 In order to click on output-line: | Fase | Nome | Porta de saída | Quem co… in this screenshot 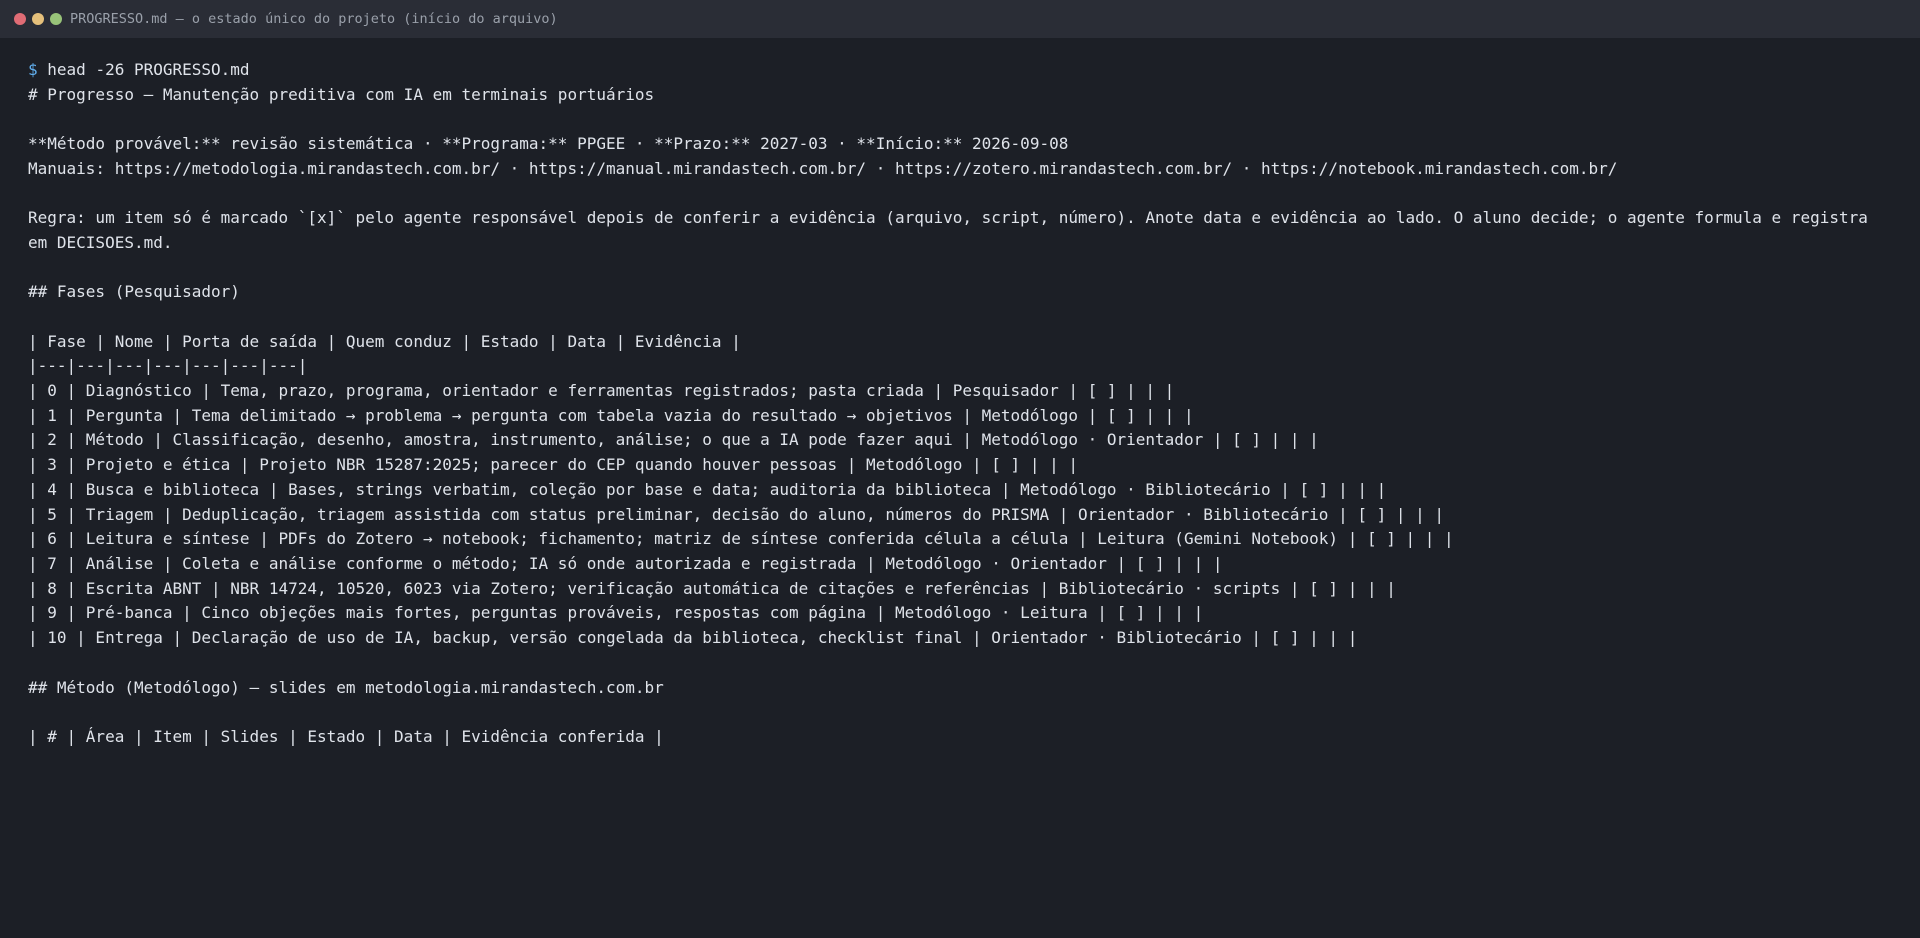, I will do `click(384, 341)`.